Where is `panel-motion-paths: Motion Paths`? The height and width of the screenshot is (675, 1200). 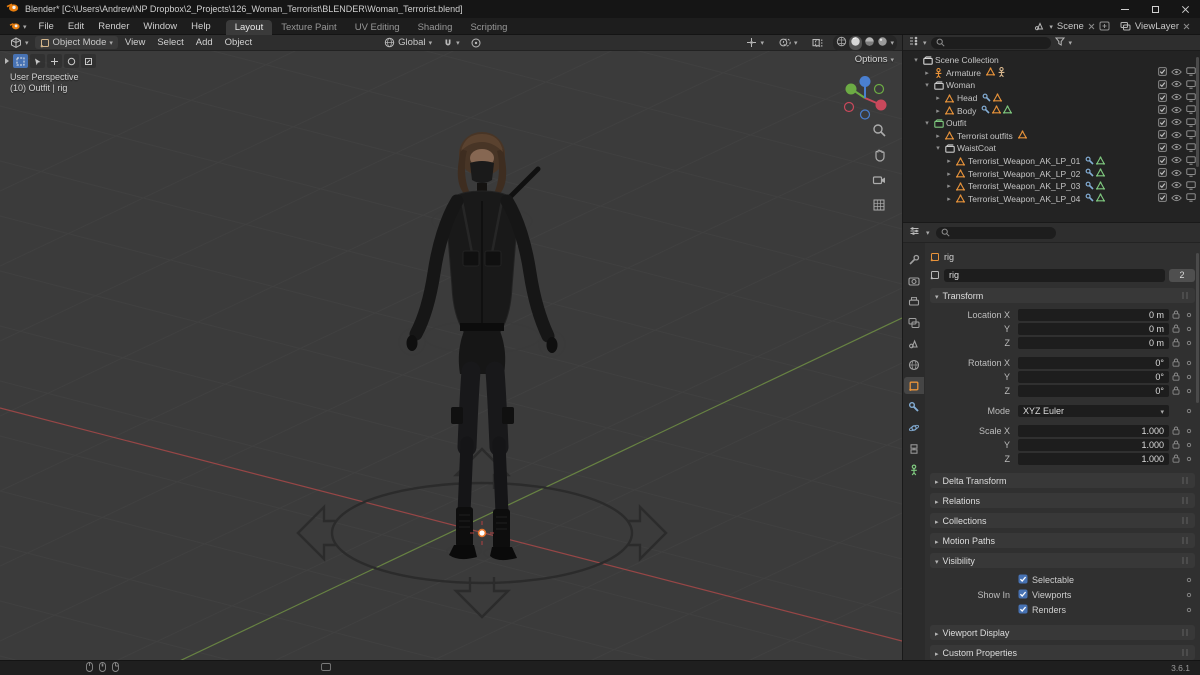 panel-motion-paths: Motion Paths is located at coordinates (1062, 540).